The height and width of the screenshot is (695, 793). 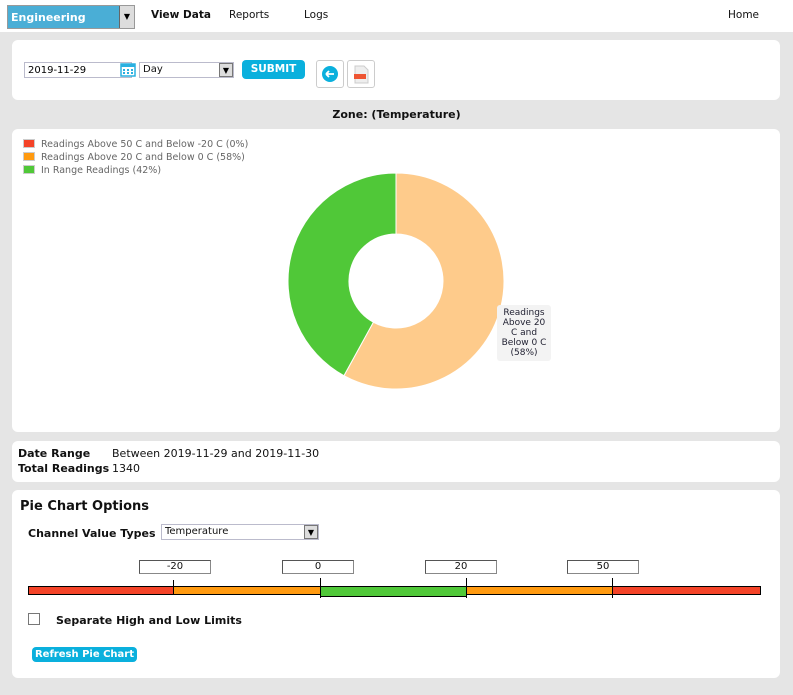 I want to click on filter-card: Day ▼ SUBMIT, so click(x=396, y=70).